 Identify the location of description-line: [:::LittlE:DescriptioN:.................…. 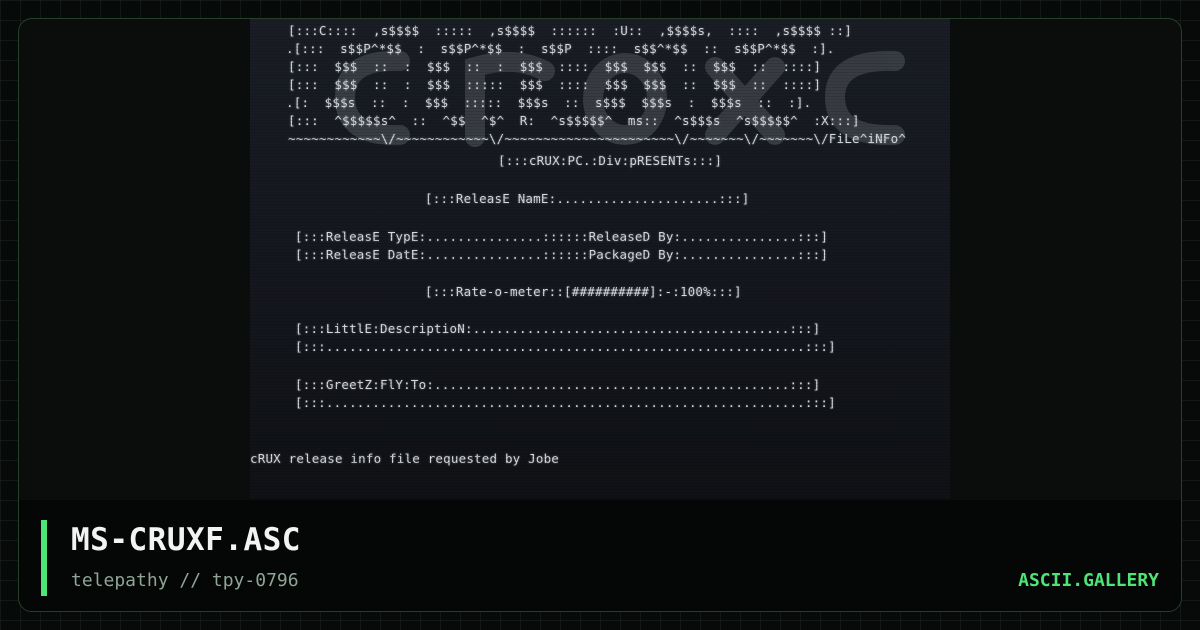
(558, 328).